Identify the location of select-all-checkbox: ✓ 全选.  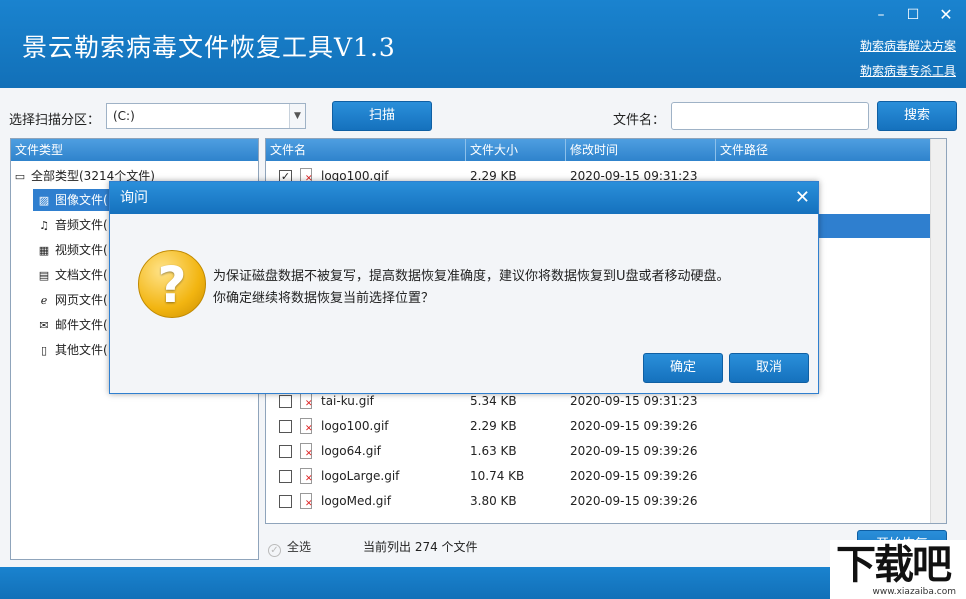
(289, 547).